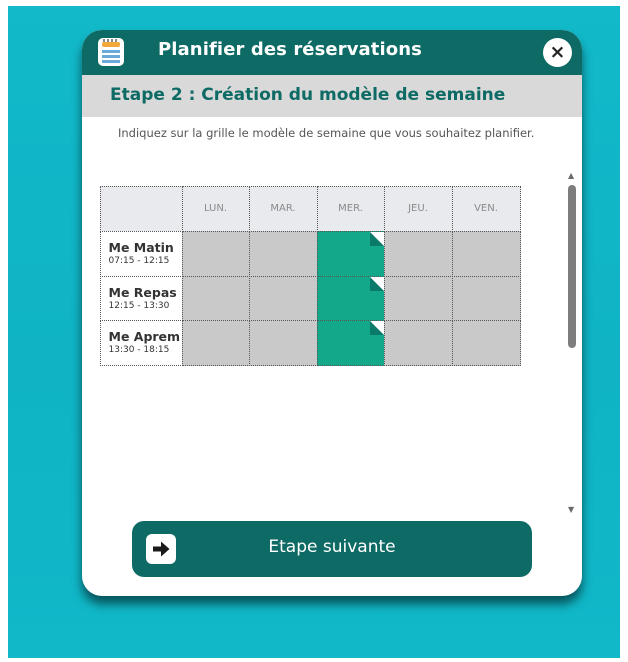  I want to click on day-header: LUN., so click(215, 208).